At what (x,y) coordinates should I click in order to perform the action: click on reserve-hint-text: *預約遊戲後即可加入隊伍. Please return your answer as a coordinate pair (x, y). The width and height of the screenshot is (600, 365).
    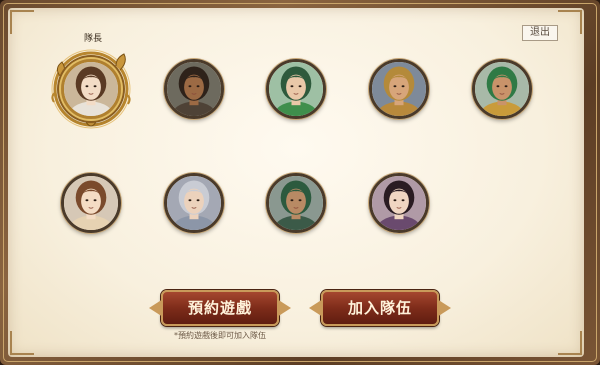
    Looking at the image, I should click on (220, 335).